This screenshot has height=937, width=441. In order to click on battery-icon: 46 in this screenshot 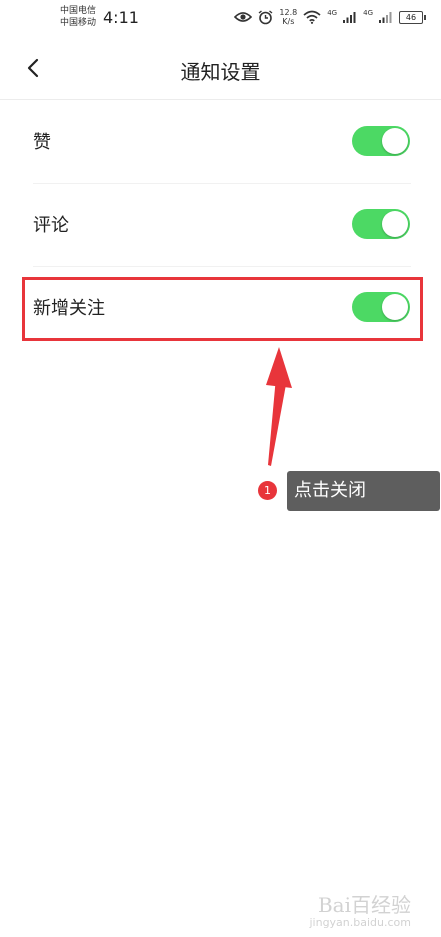, I will do `click(412, 17)`.